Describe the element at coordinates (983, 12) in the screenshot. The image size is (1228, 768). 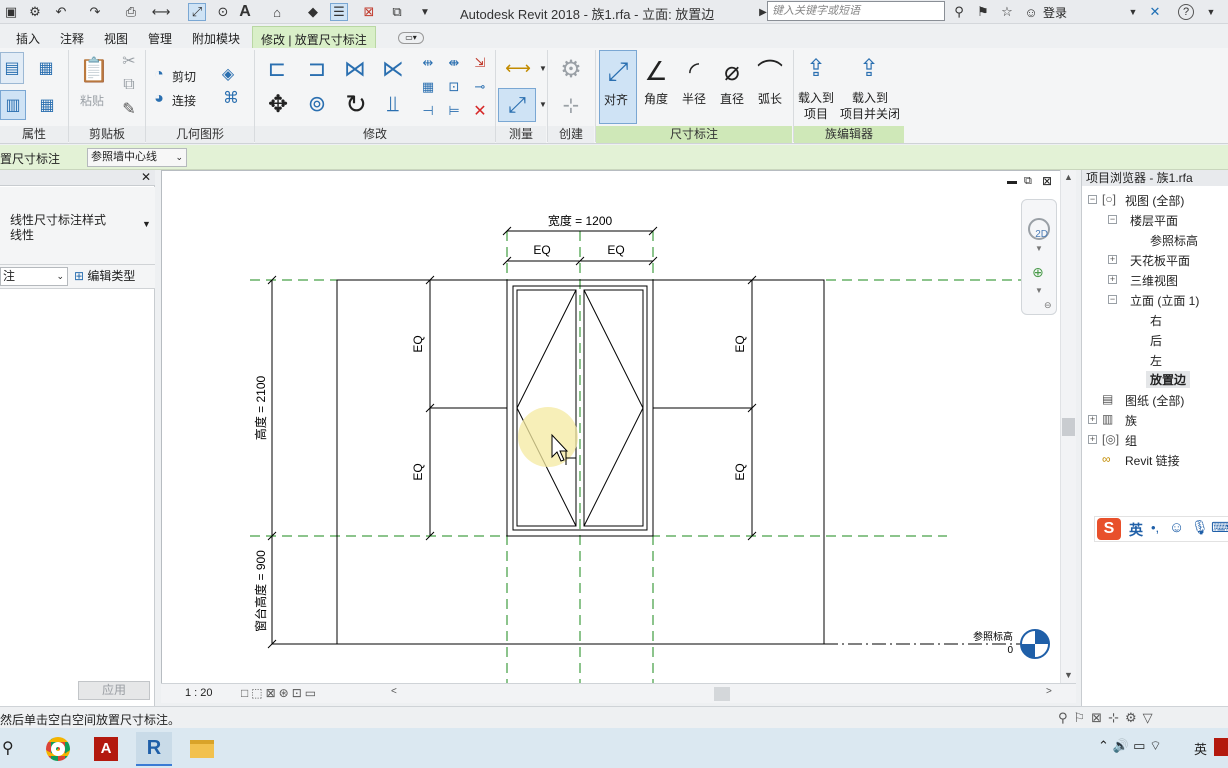
I see `subscription-icon: ⚑` at that location.